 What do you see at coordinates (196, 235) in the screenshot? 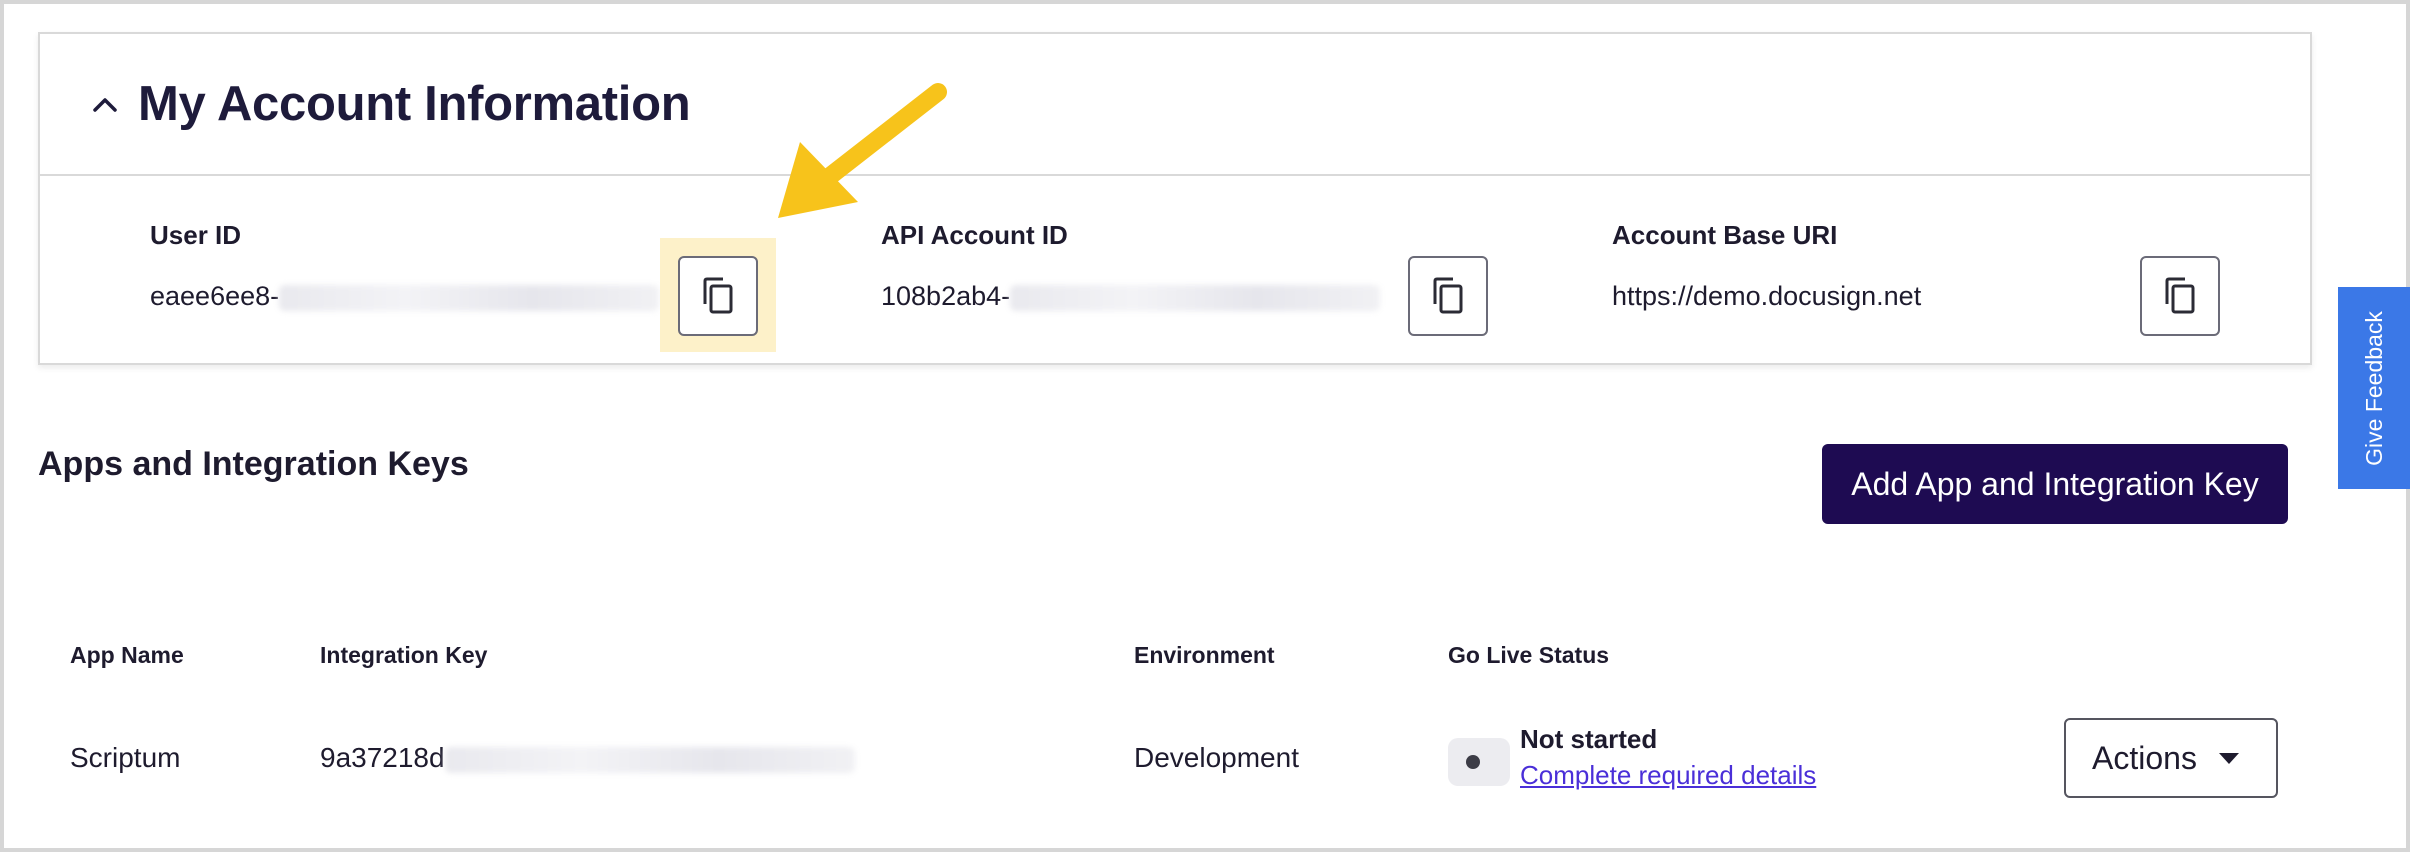
I see `user-id-label: User ID` at bounding box center [196, 235].